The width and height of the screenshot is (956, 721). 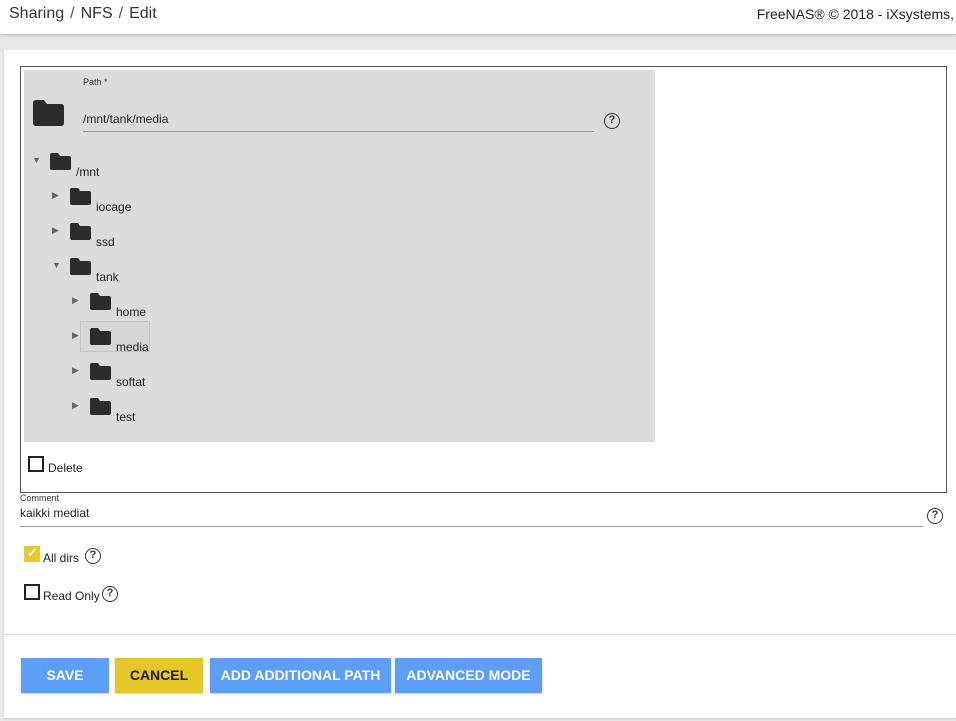 I want to click on advanced-mode-button: ADVANCED MODE, so click(x=468, y=675).